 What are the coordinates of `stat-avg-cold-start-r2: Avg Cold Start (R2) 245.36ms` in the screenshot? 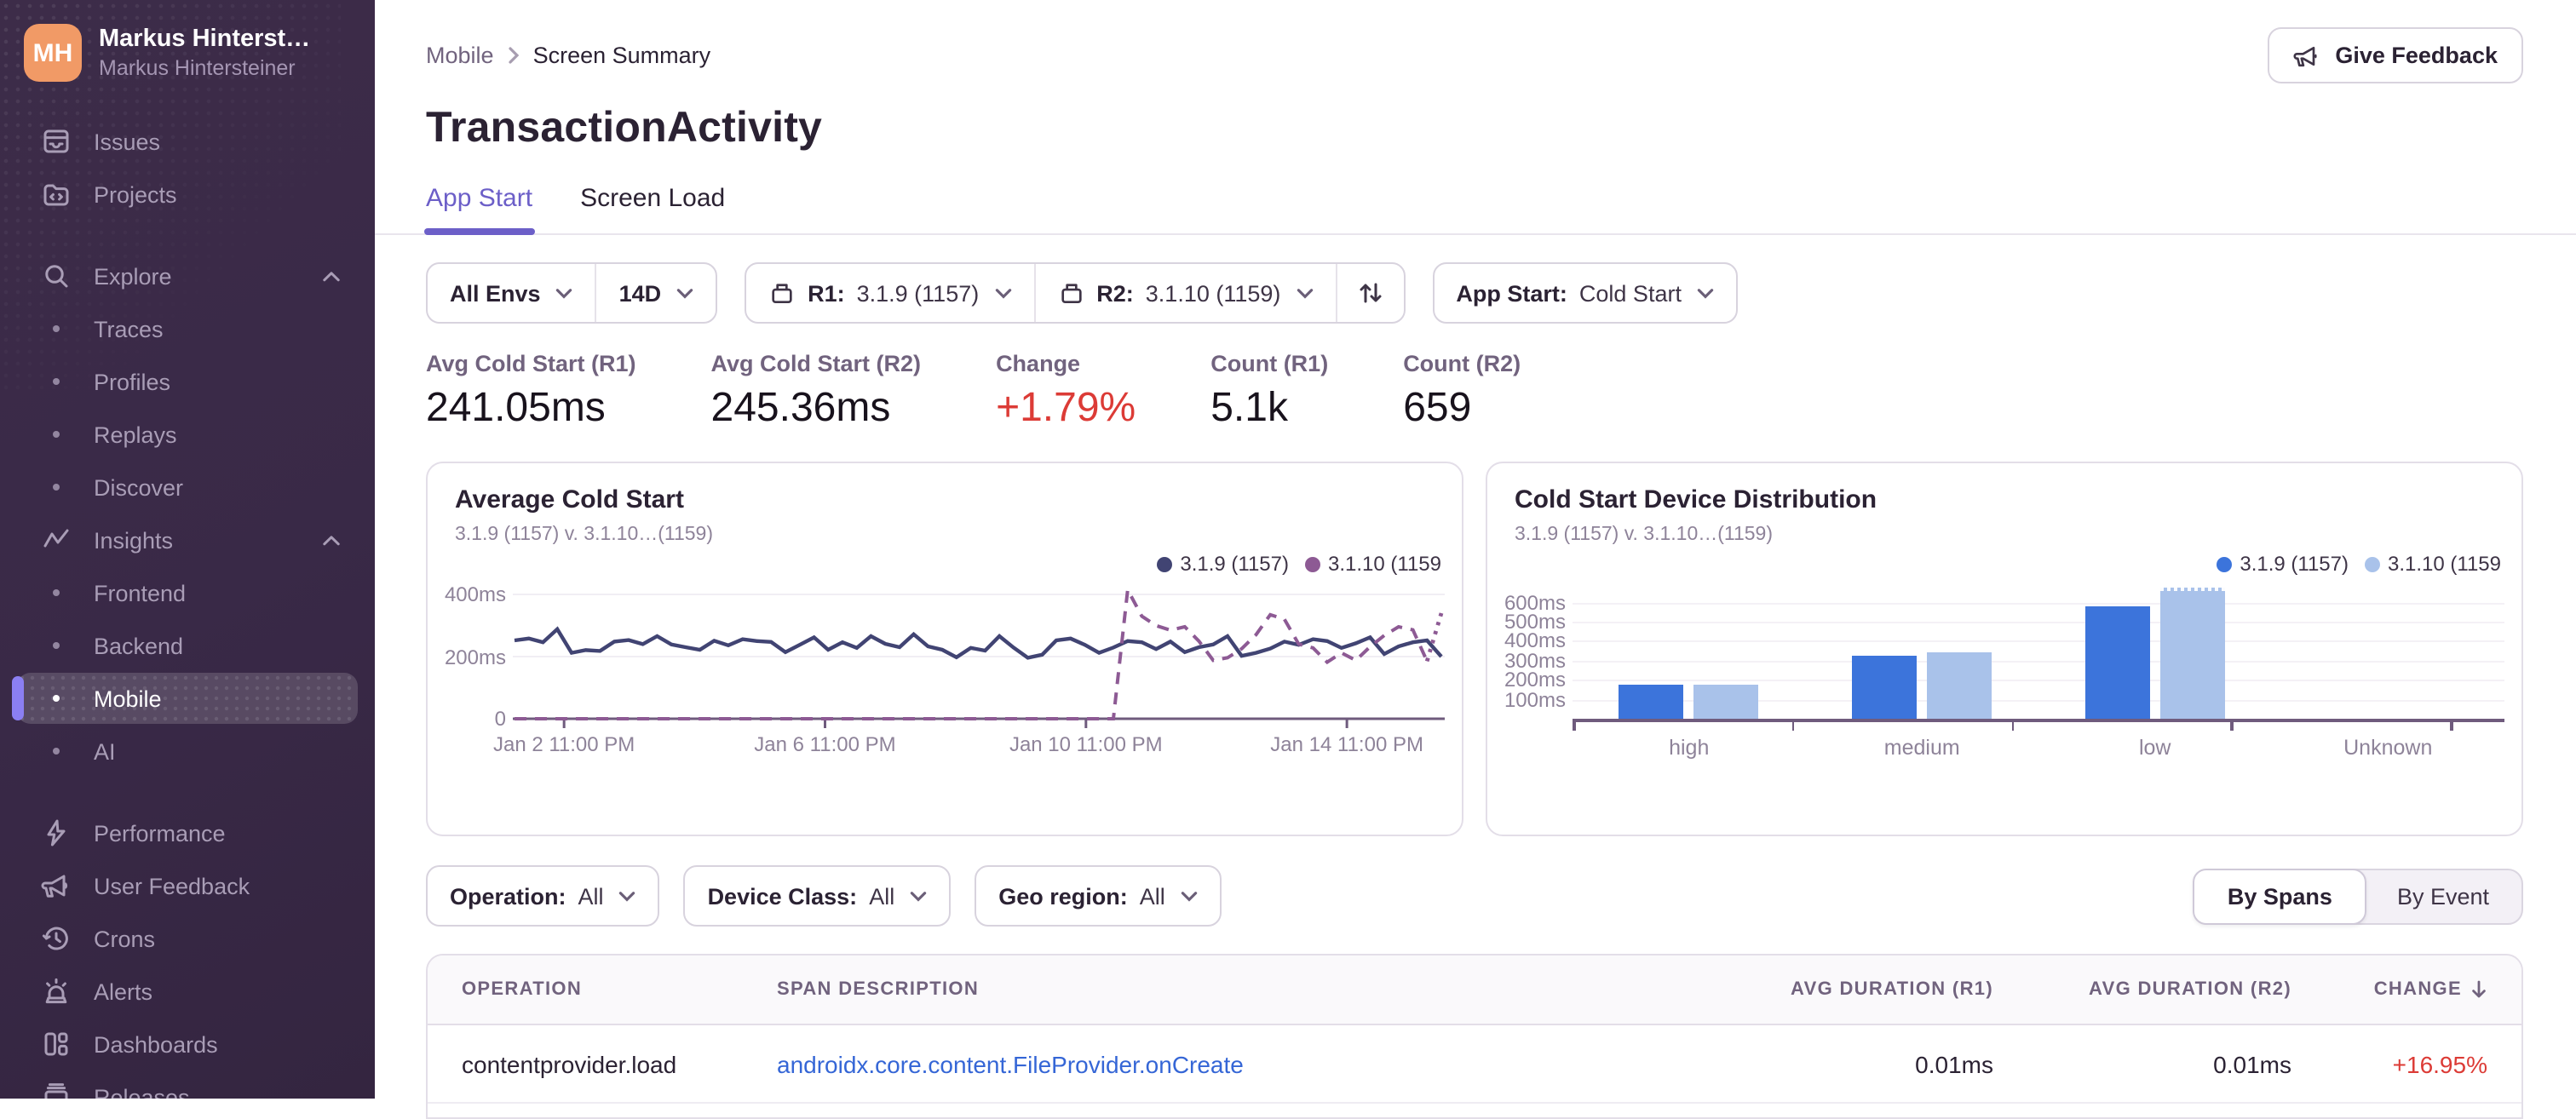 It's located at (817, 392).